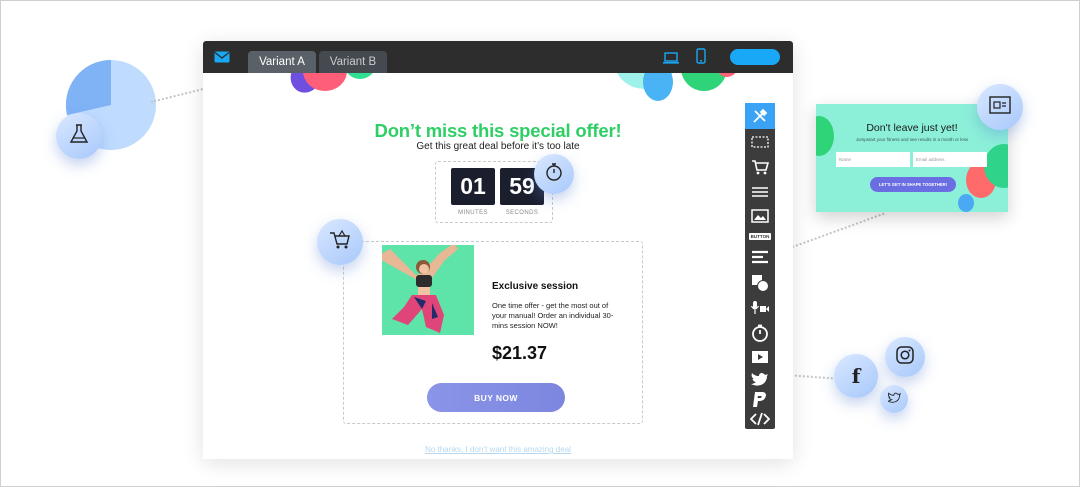 The height and width of the screenshot is (487, 1080). Describe the element at coordinates (498, 57) in the screenshot. I see `editor-topbar: Variant A Variant B` at that location.